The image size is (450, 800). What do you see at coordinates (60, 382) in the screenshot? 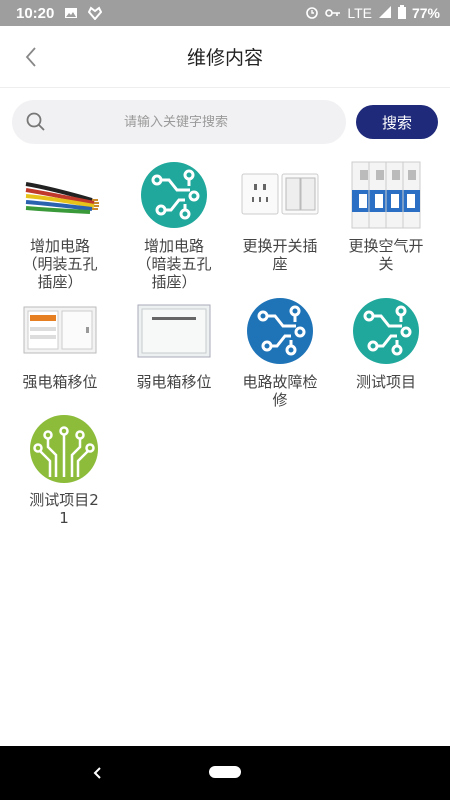
I see `repair-item-label: 强电箱移位` at bounding box center [60, 382].